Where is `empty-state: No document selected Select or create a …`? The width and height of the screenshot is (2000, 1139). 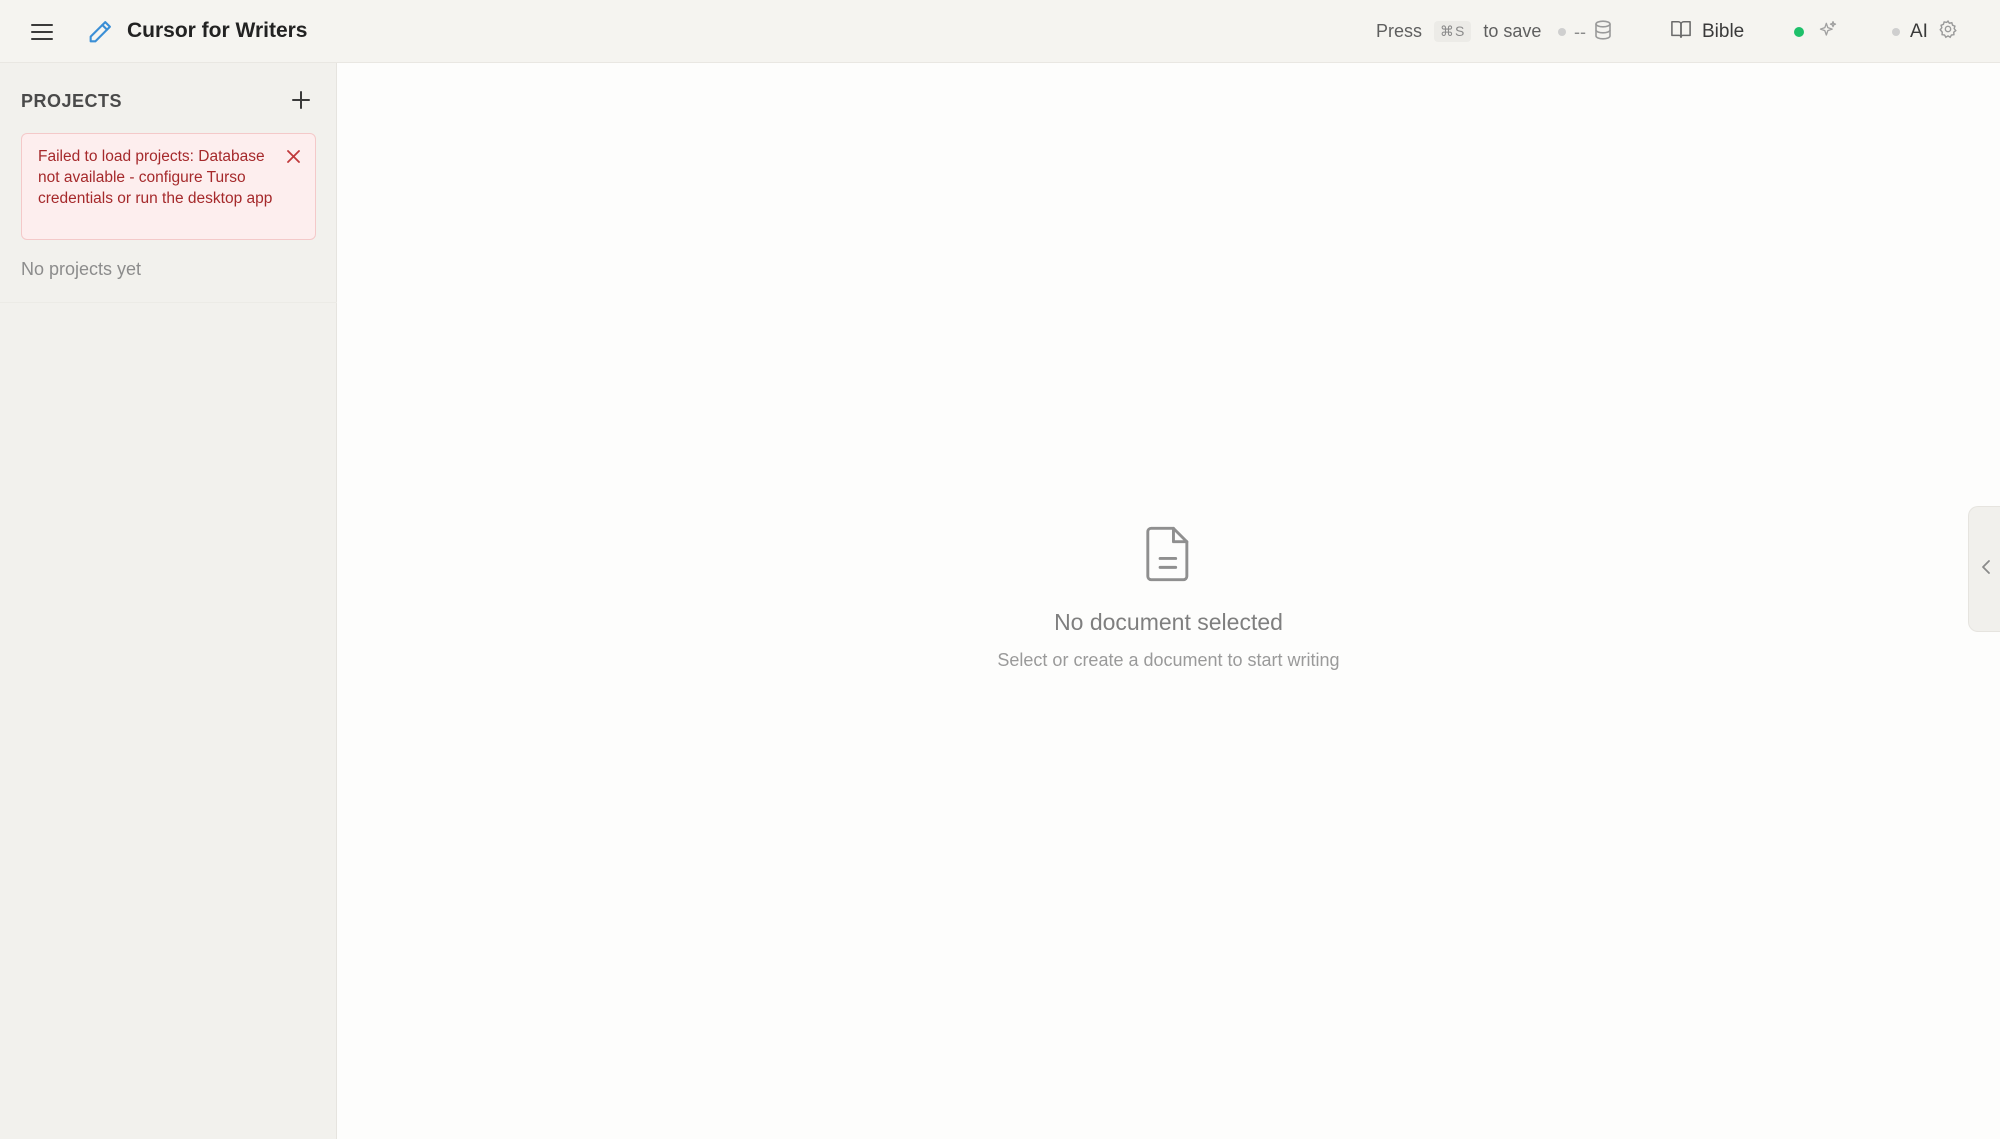 empty-state: No document selected Select or create a … is located at coordinates (1168, 598).